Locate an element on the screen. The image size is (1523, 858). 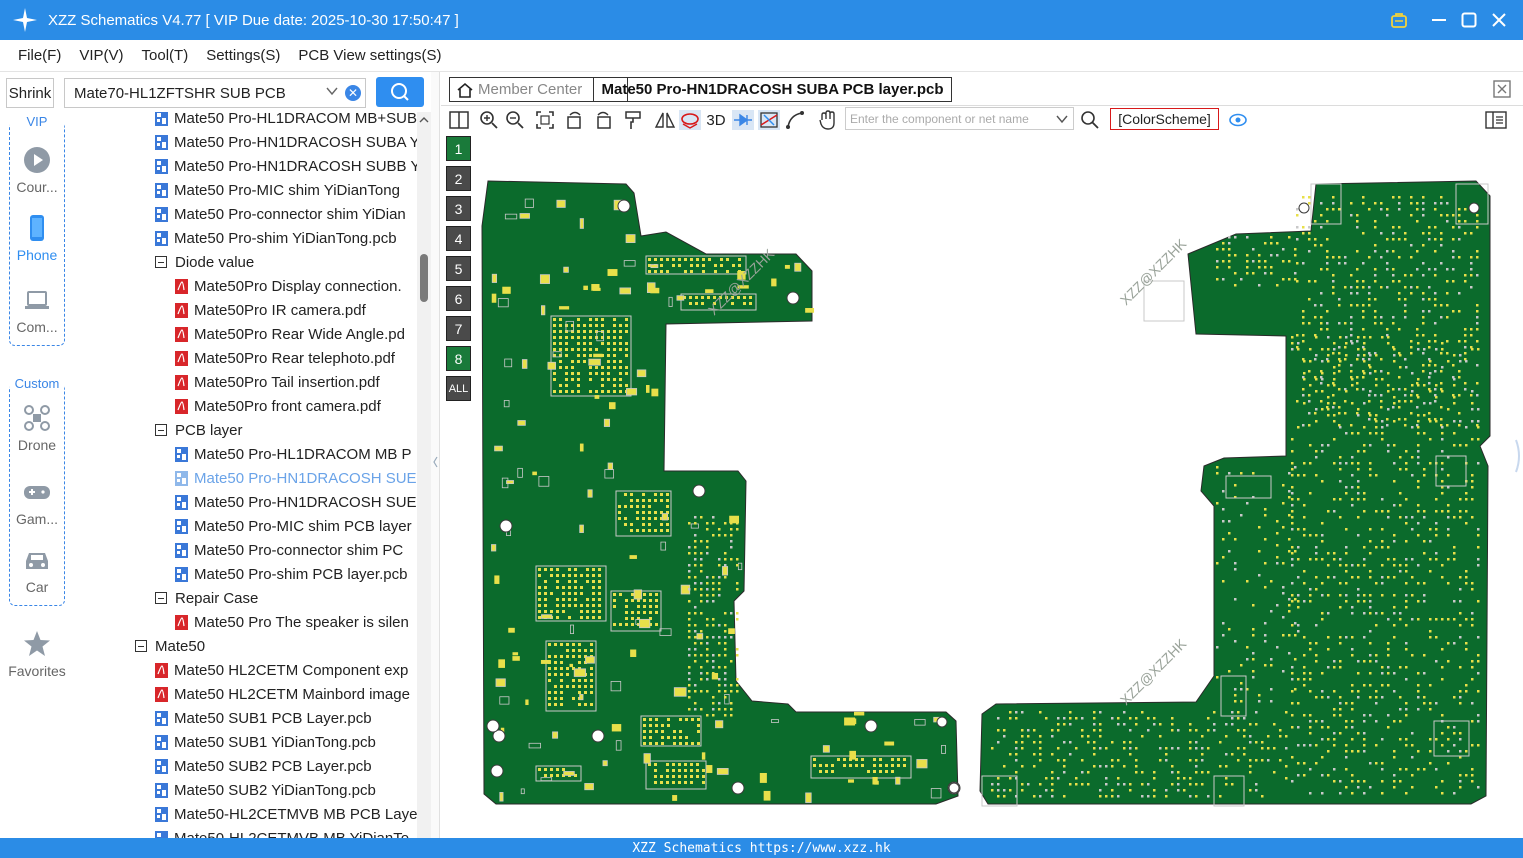
split-view-icon is located at coordinates (459, 120).